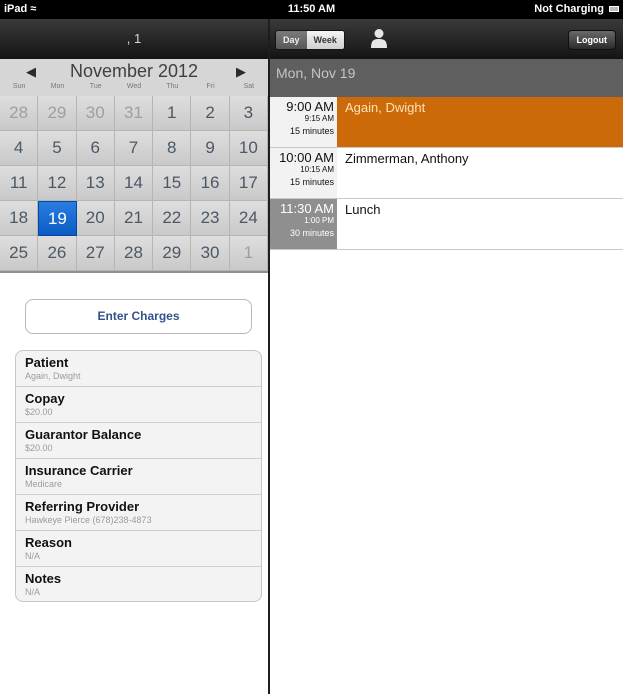 This screenshot has height=694, width=623. What do you see at coordinates (82, 506) in the screenshot?
I see `detail-label: Referring Provider` at bounding box center [82, 506].